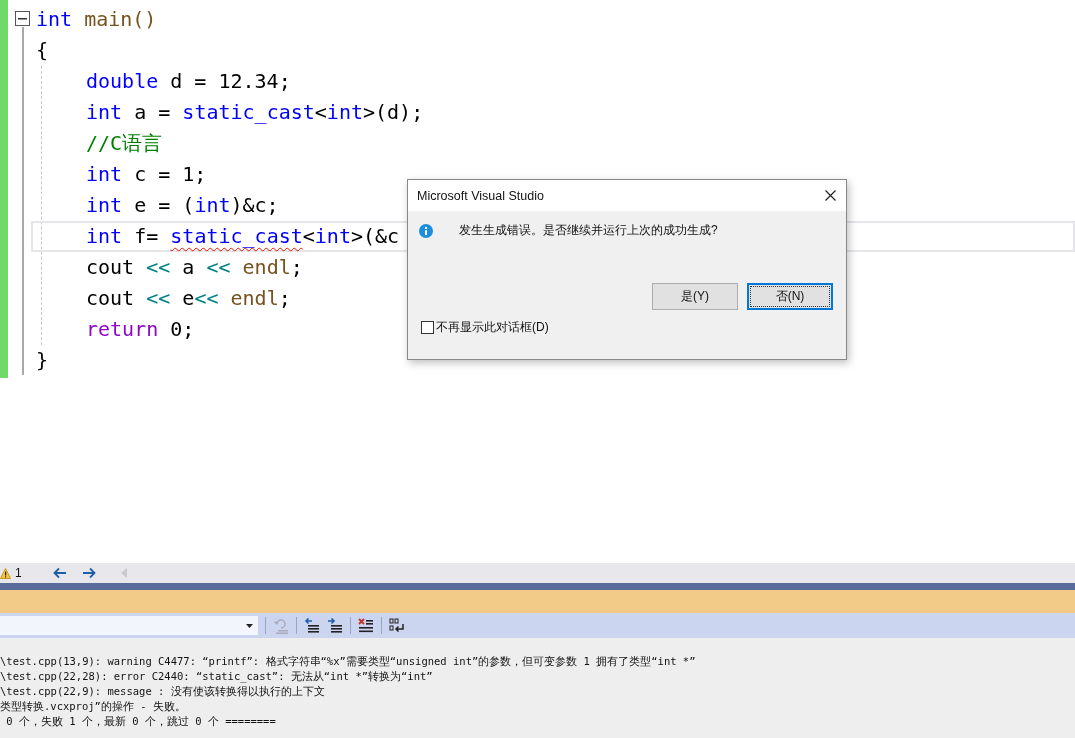 Image resolution: width=1075 pixels, height=738 pixels. I want to click on code-token: main(), so click(120, 19).